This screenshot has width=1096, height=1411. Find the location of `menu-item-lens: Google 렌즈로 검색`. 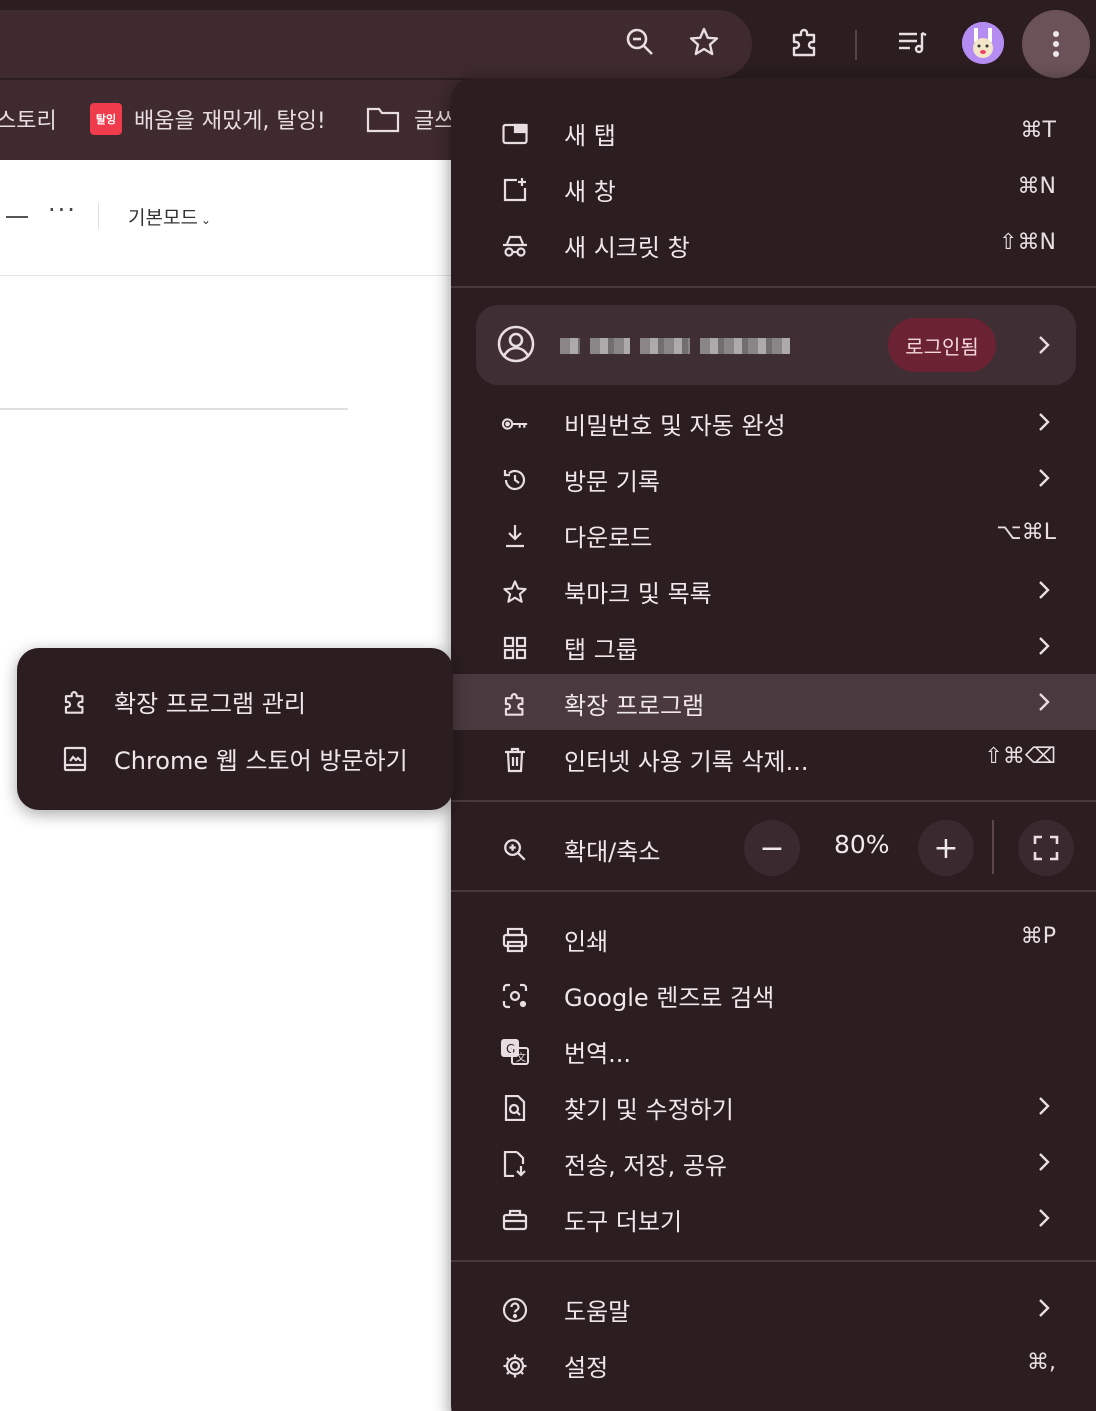

menu-item-lens: Google 렌즈로 검색 is located at coordinates (773, 994).